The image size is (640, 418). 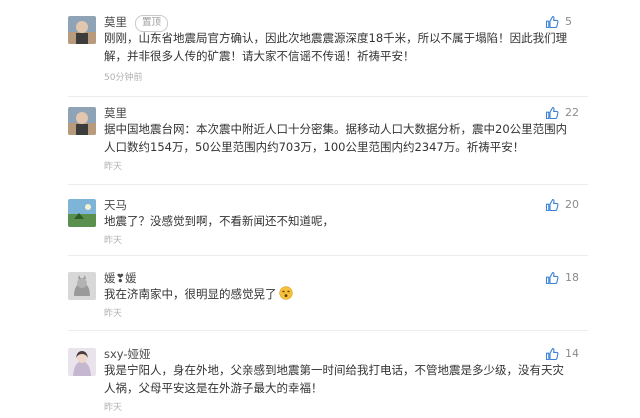 I want to click on like-button: 18, so click(x=562, y=277).